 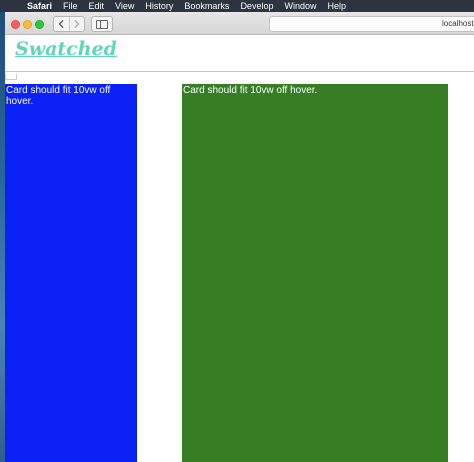 I want to click on close-window-button, so click(x=15, y=24).